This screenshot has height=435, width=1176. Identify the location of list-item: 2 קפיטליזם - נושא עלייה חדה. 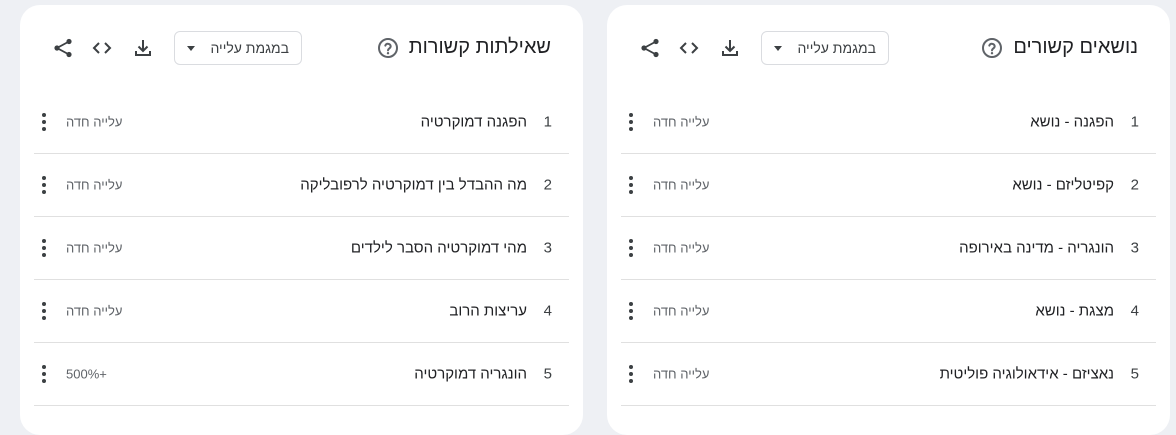
(888, 185).